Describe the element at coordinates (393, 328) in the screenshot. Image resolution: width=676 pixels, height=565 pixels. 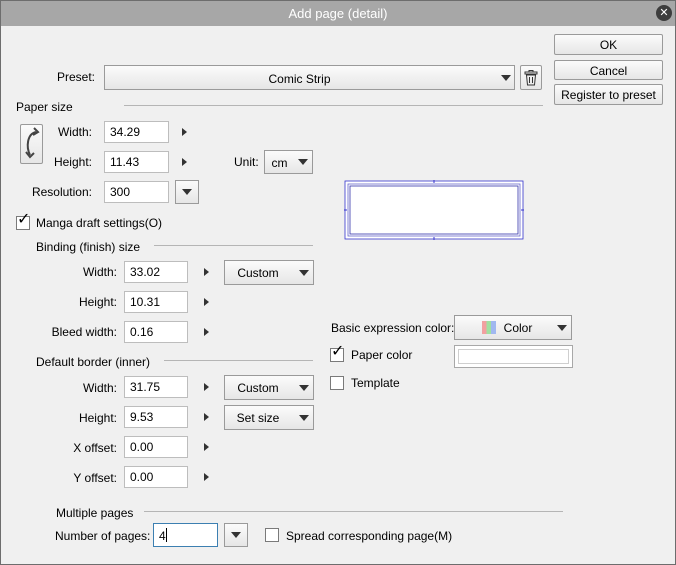
I see `expression-color-label: Basic expression color:` at that location.